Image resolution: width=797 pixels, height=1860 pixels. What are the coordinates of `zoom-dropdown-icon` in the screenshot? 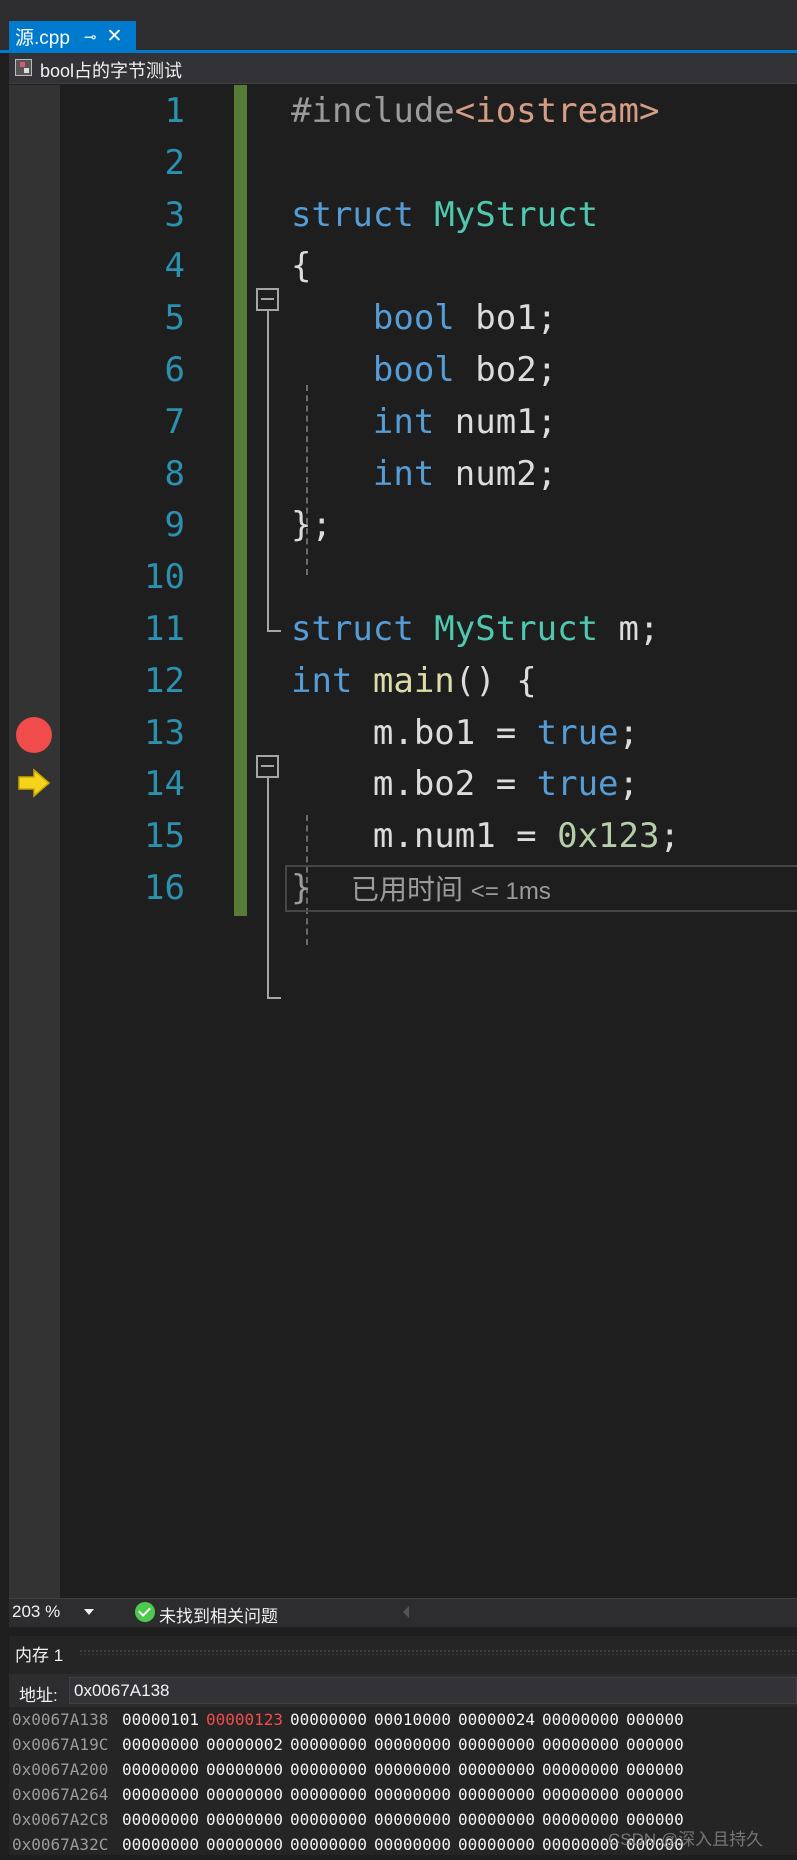 It's located at (89, 1612).